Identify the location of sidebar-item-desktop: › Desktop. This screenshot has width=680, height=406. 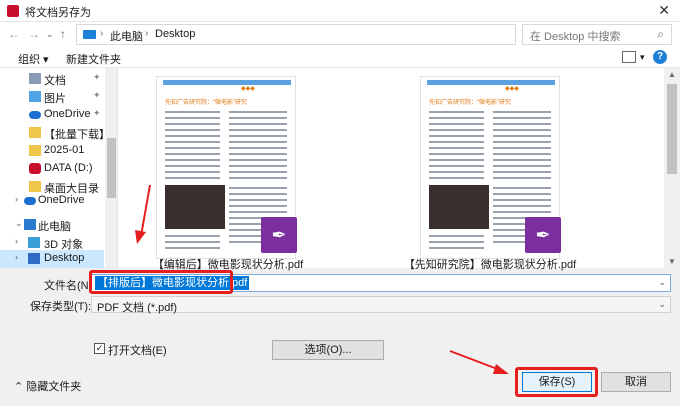
(52, 259).